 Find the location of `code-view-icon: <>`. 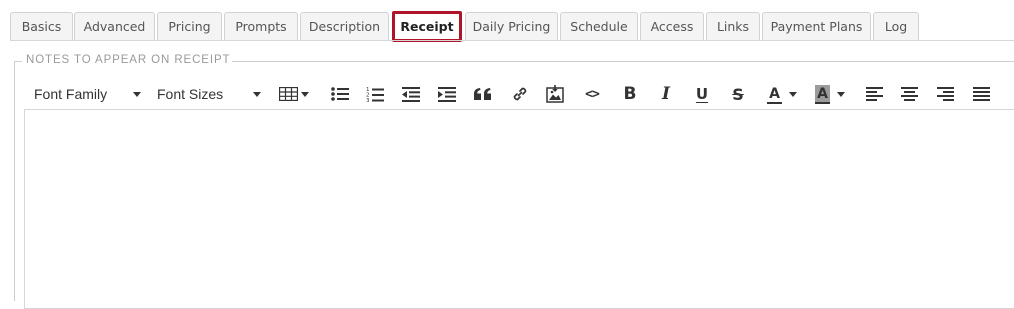

code-view-icon: <> is located at coordinates (592, 94).